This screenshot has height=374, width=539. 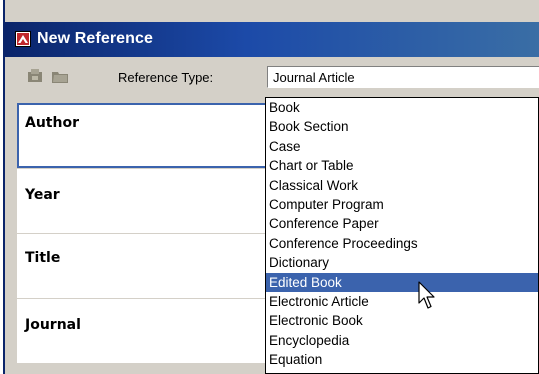 What do you see at coordinates (402, 320) in the screenshot?
I see `dropdown-option-electronic-book: Electronic Book` at bounding box center [402, 320].